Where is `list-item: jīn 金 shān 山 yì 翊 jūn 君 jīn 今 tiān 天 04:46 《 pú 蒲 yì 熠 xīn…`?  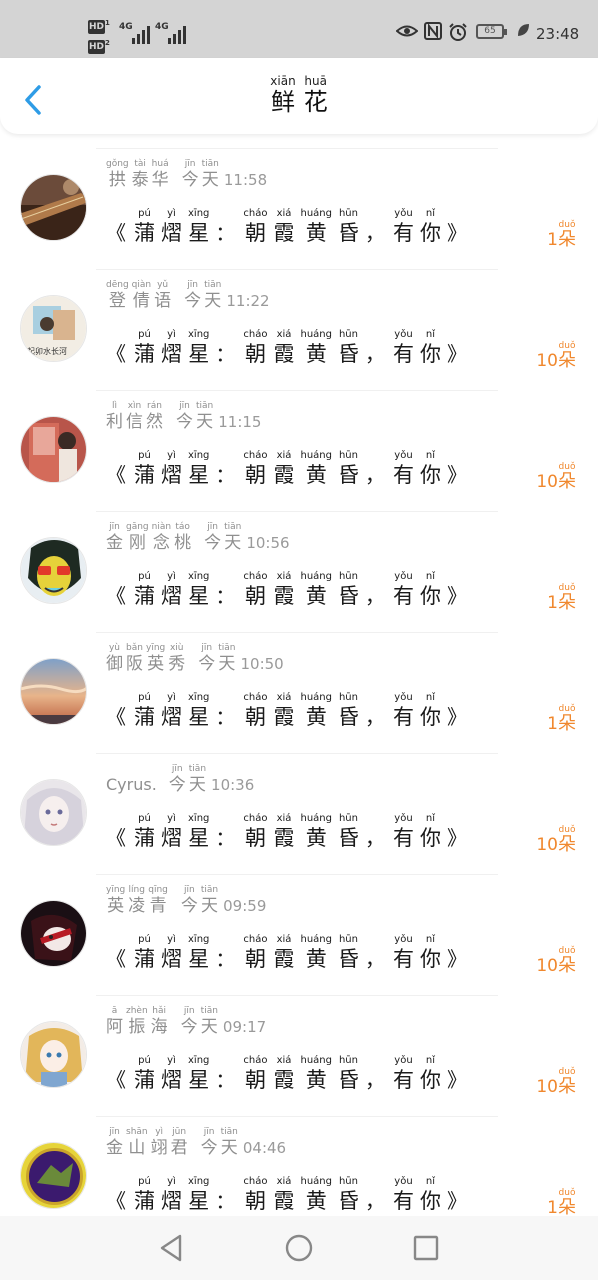
list-item: jīn 金 shān 山 yì 翊 jūn 君 jīn 今 tiān 天 04:46 《 pú 蒲 yì 熠 xīn… is located at coordinates (299, 1159).